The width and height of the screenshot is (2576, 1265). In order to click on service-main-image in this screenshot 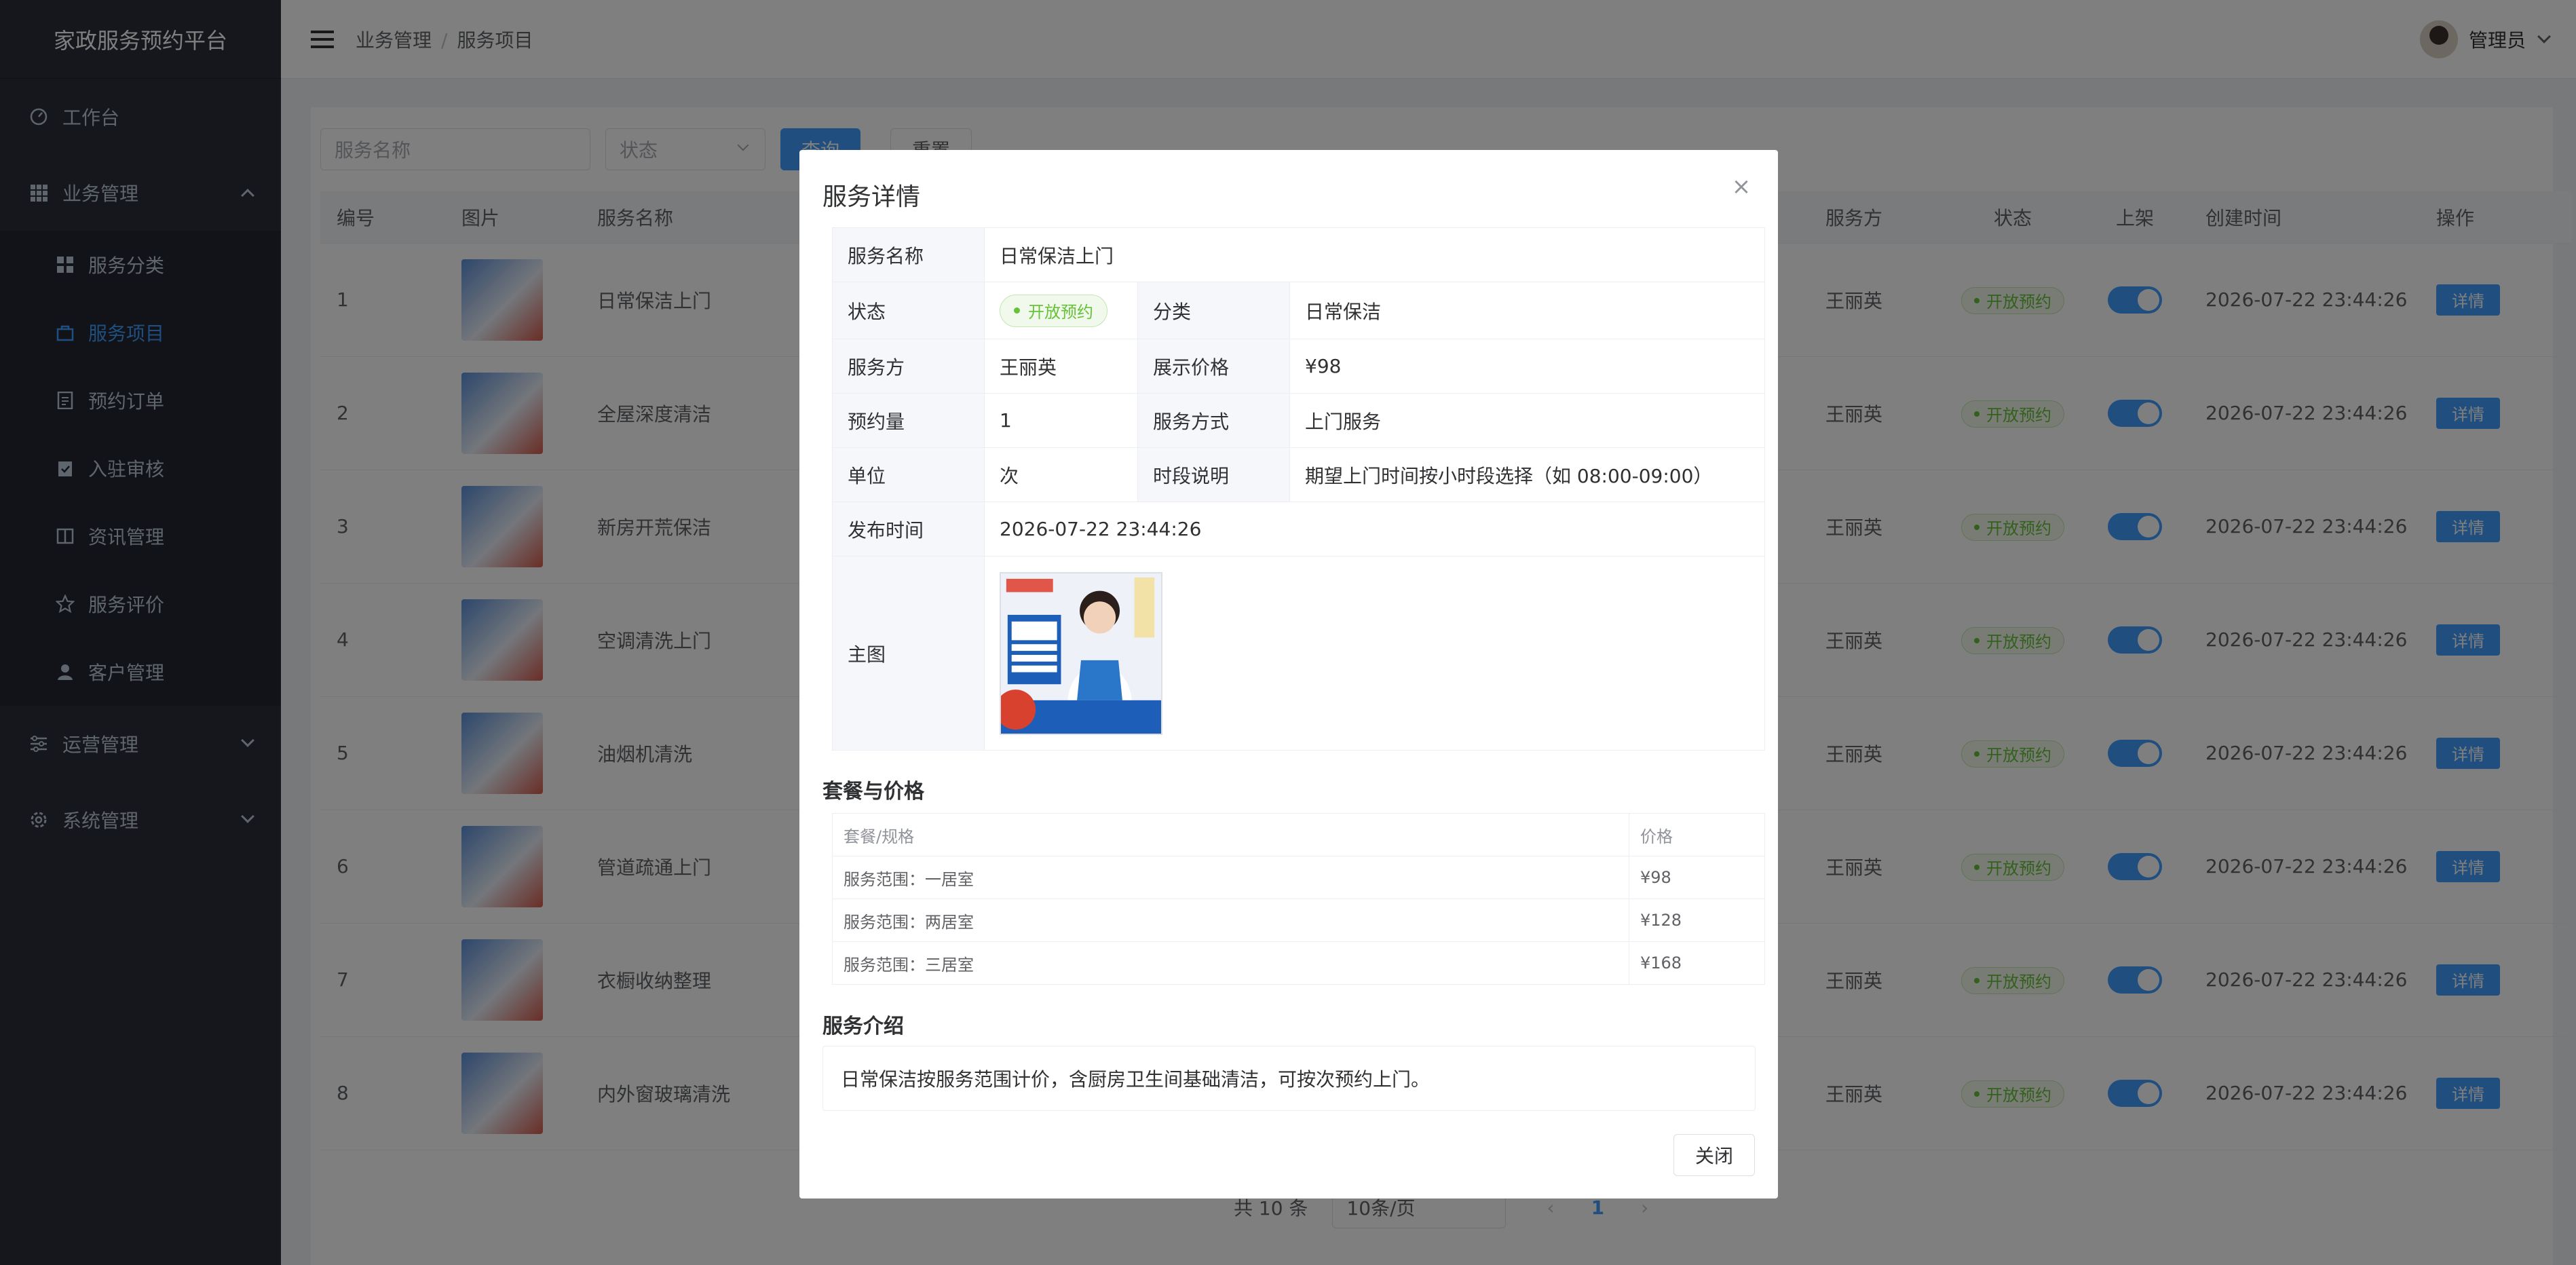, I will do `click(1081, 653)`.